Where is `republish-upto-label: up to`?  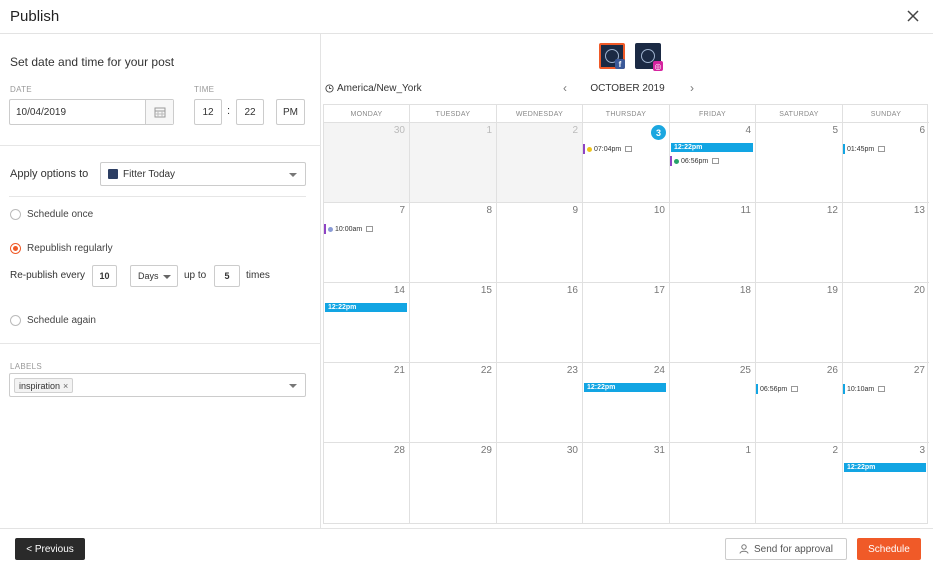
republish-upto-label: up to is located at coordinates (195, 275).